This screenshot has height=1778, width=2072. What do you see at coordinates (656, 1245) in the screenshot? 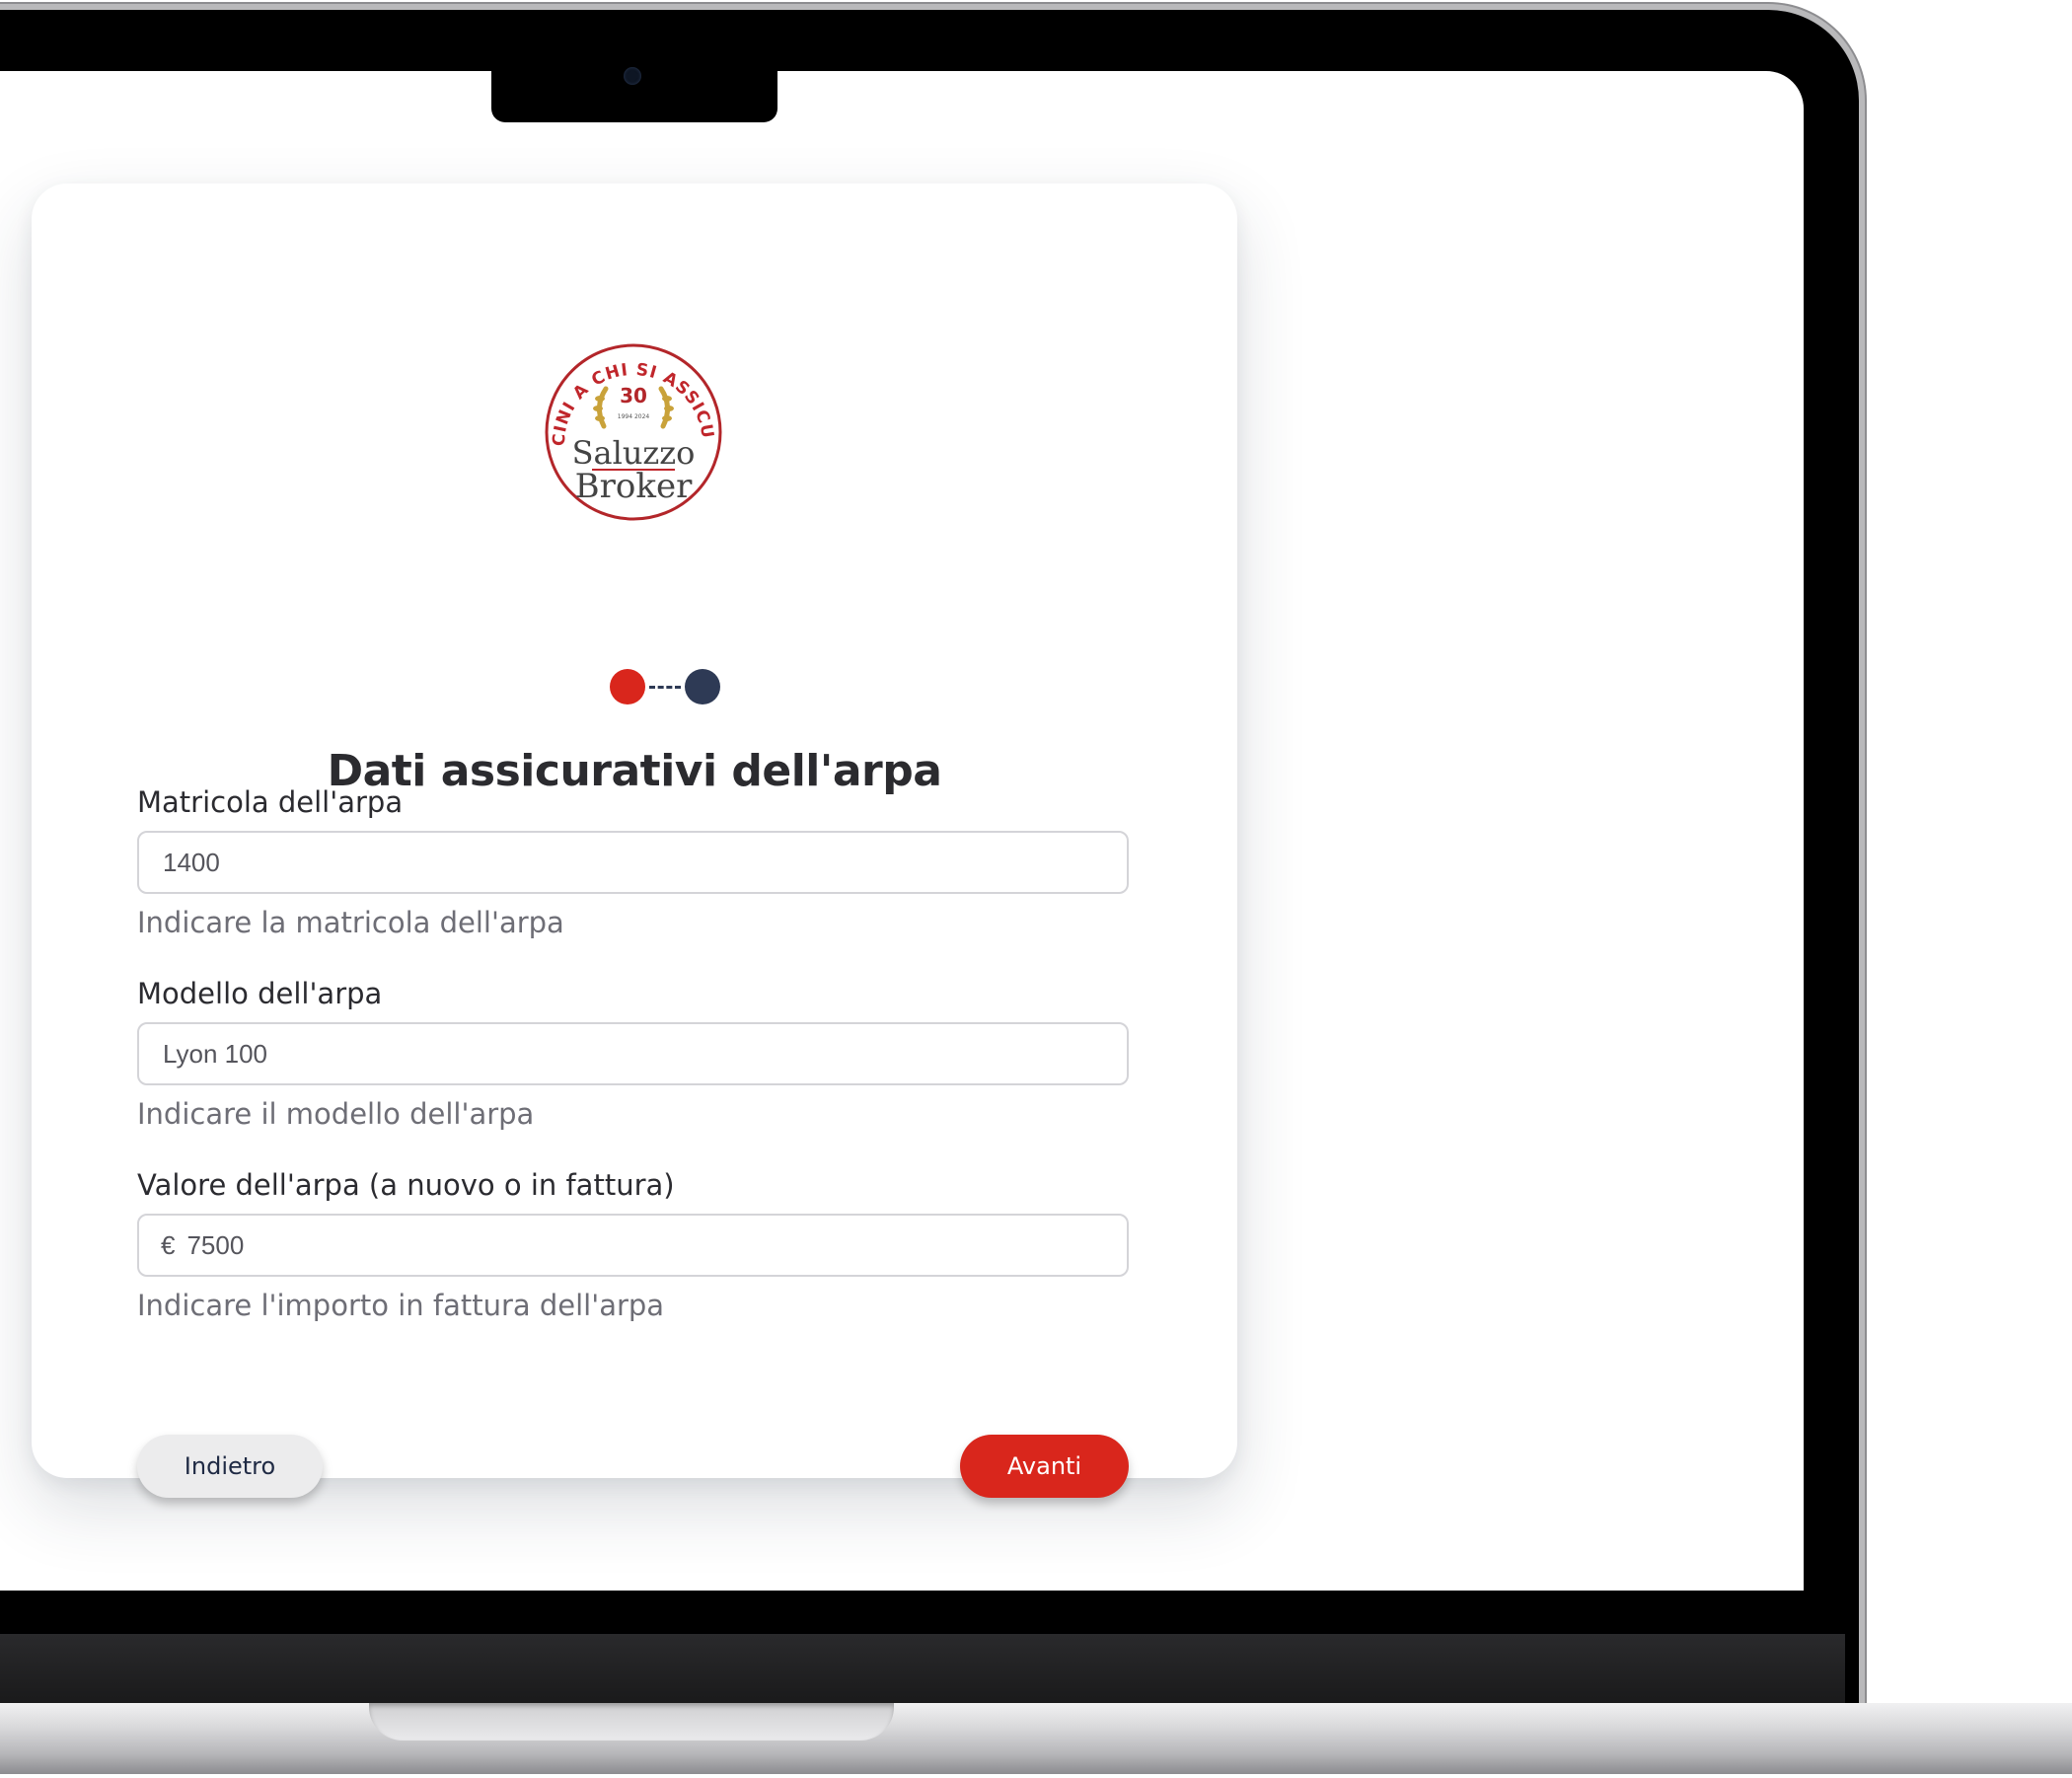
I see `value-input` at bounding box center [656, 1245].